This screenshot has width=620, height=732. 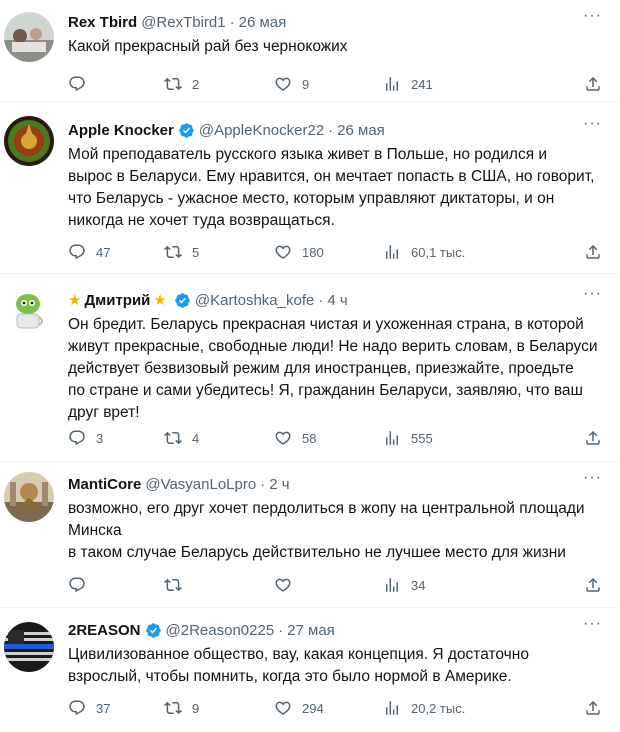 What do you see at coordinates (117, 300) in the screenshot?
I see `author-name: Дмитрий` at bounding box center [117, 300].